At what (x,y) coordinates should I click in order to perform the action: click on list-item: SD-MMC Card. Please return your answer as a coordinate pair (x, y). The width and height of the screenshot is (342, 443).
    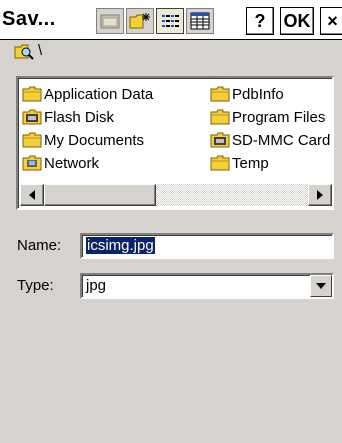
    Looking at the image, I should click on (270, 140).